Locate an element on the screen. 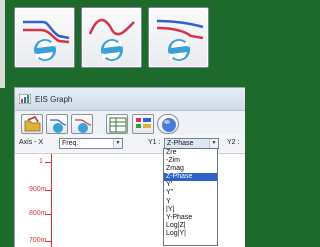  open-button is located at coordinates (32, 124).